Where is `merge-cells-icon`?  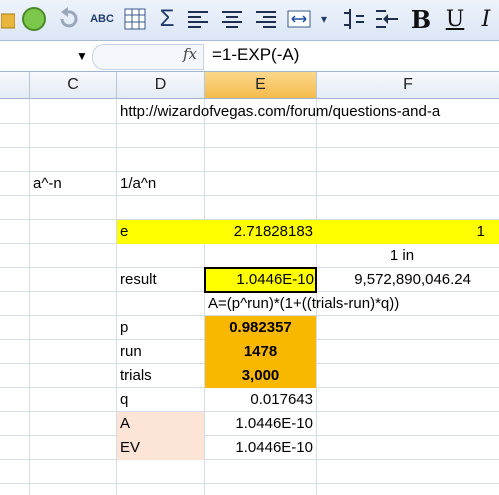 merge-cells-icon is located at coordinates (299, 19).